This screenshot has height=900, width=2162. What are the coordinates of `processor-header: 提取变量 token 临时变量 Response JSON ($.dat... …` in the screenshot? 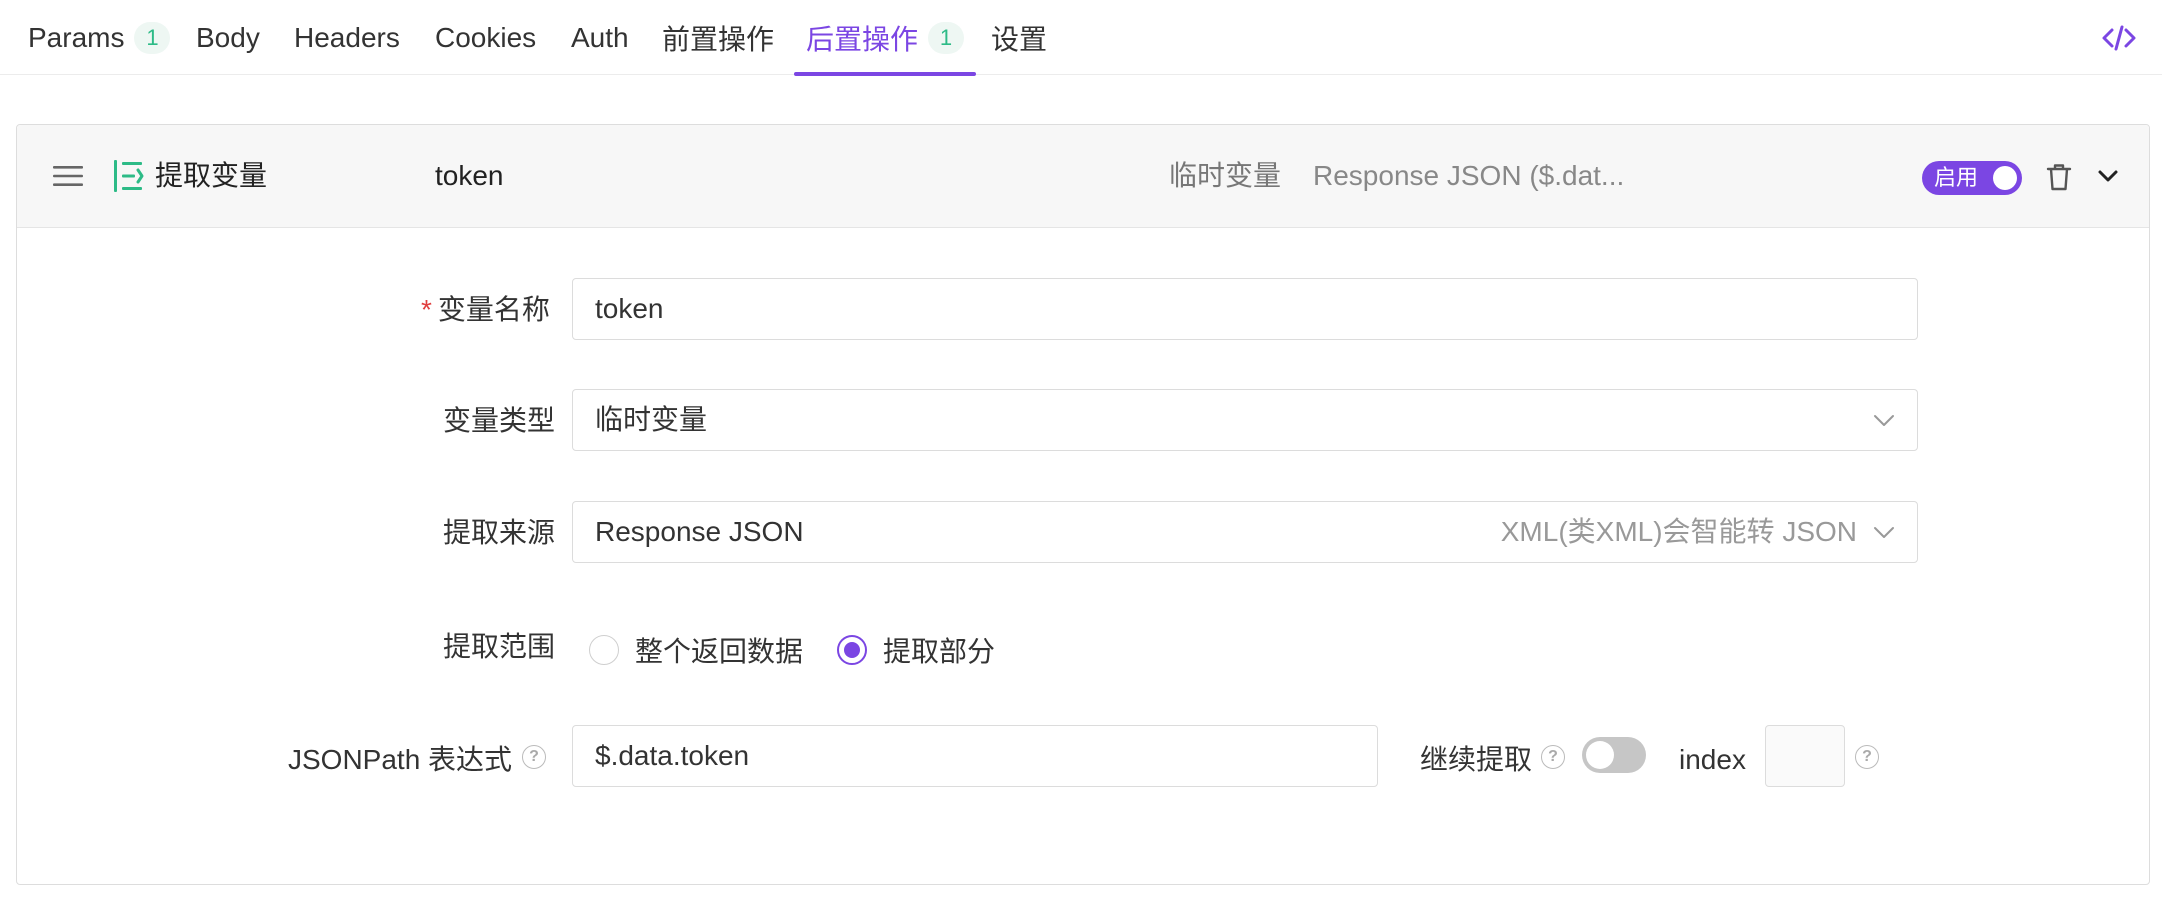 It's located at (1083, 176).